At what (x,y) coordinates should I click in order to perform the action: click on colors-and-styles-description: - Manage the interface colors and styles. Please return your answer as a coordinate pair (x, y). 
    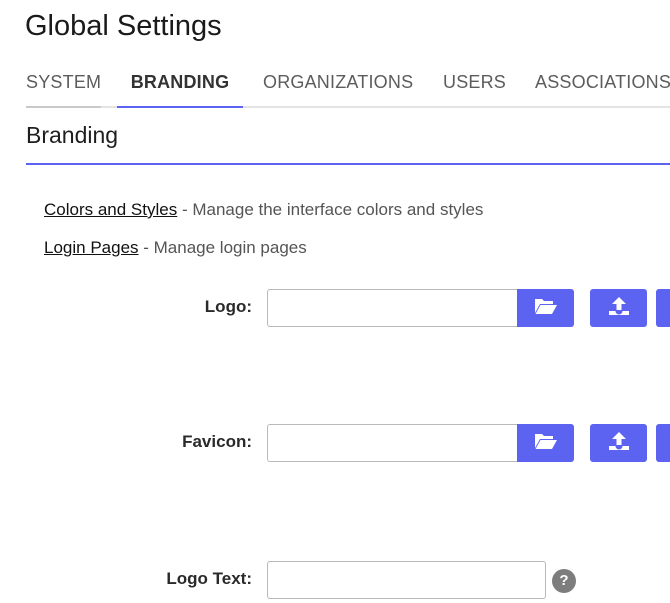
    Looking at the image, I should click on (330, 209).